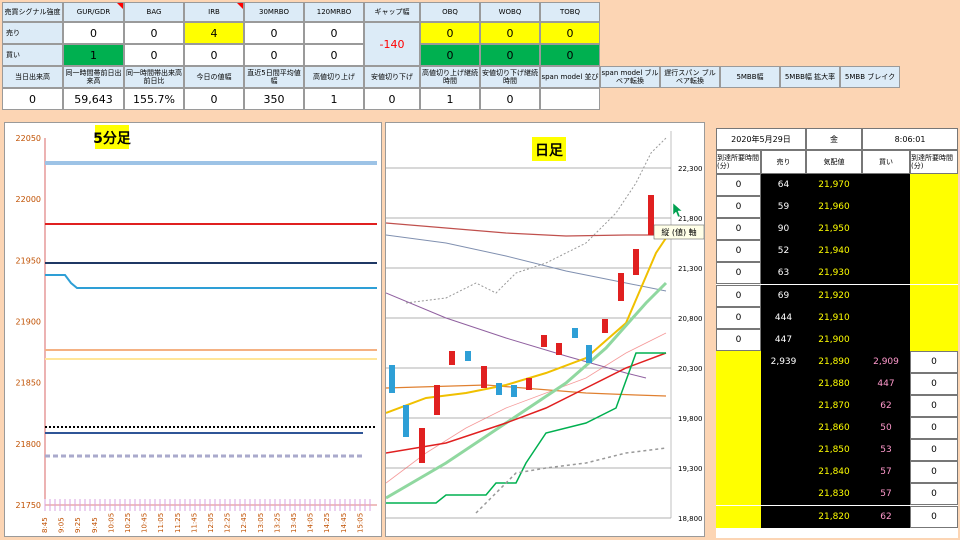 The image size is (960, 540). What do you see at coordinates (274, 12) in the screenshot?
I see `signal-header-4: 30MRBO` at bounding box center [274, 12].